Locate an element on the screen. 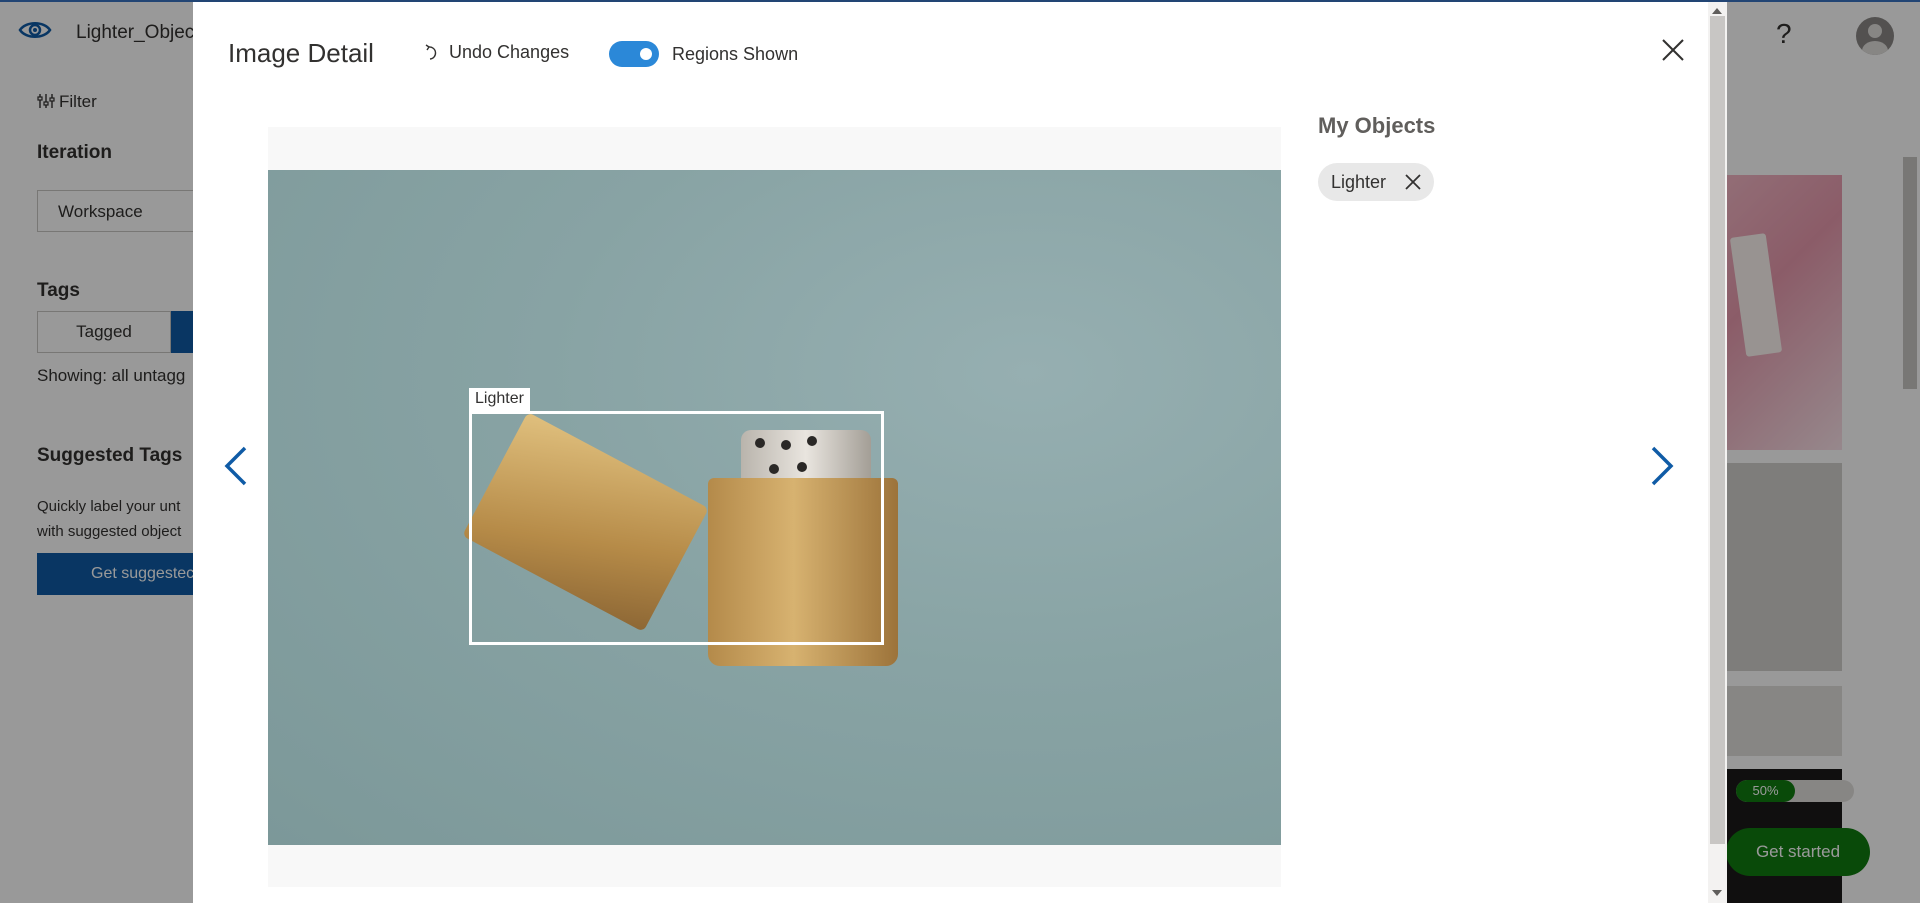 The image size is (1920, 903). my-objects-heading: My Objects is located at coordinates (1377, 125).